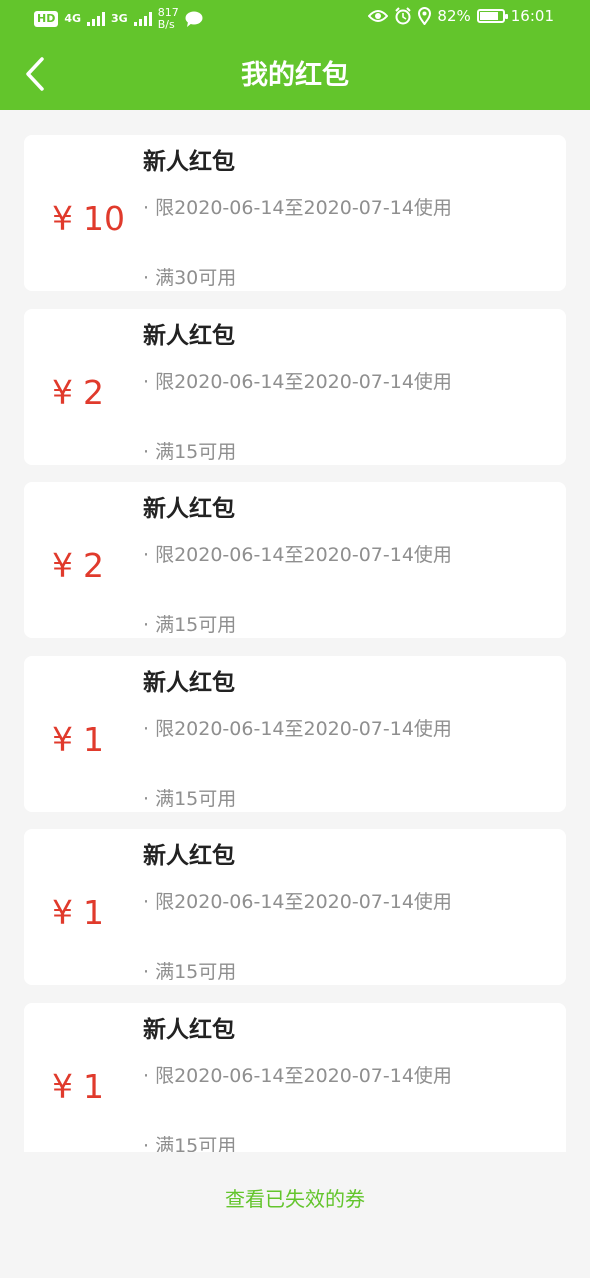 This screenshot has height=1278, width=590. I want to click on signal-icon, so click(96, 19).